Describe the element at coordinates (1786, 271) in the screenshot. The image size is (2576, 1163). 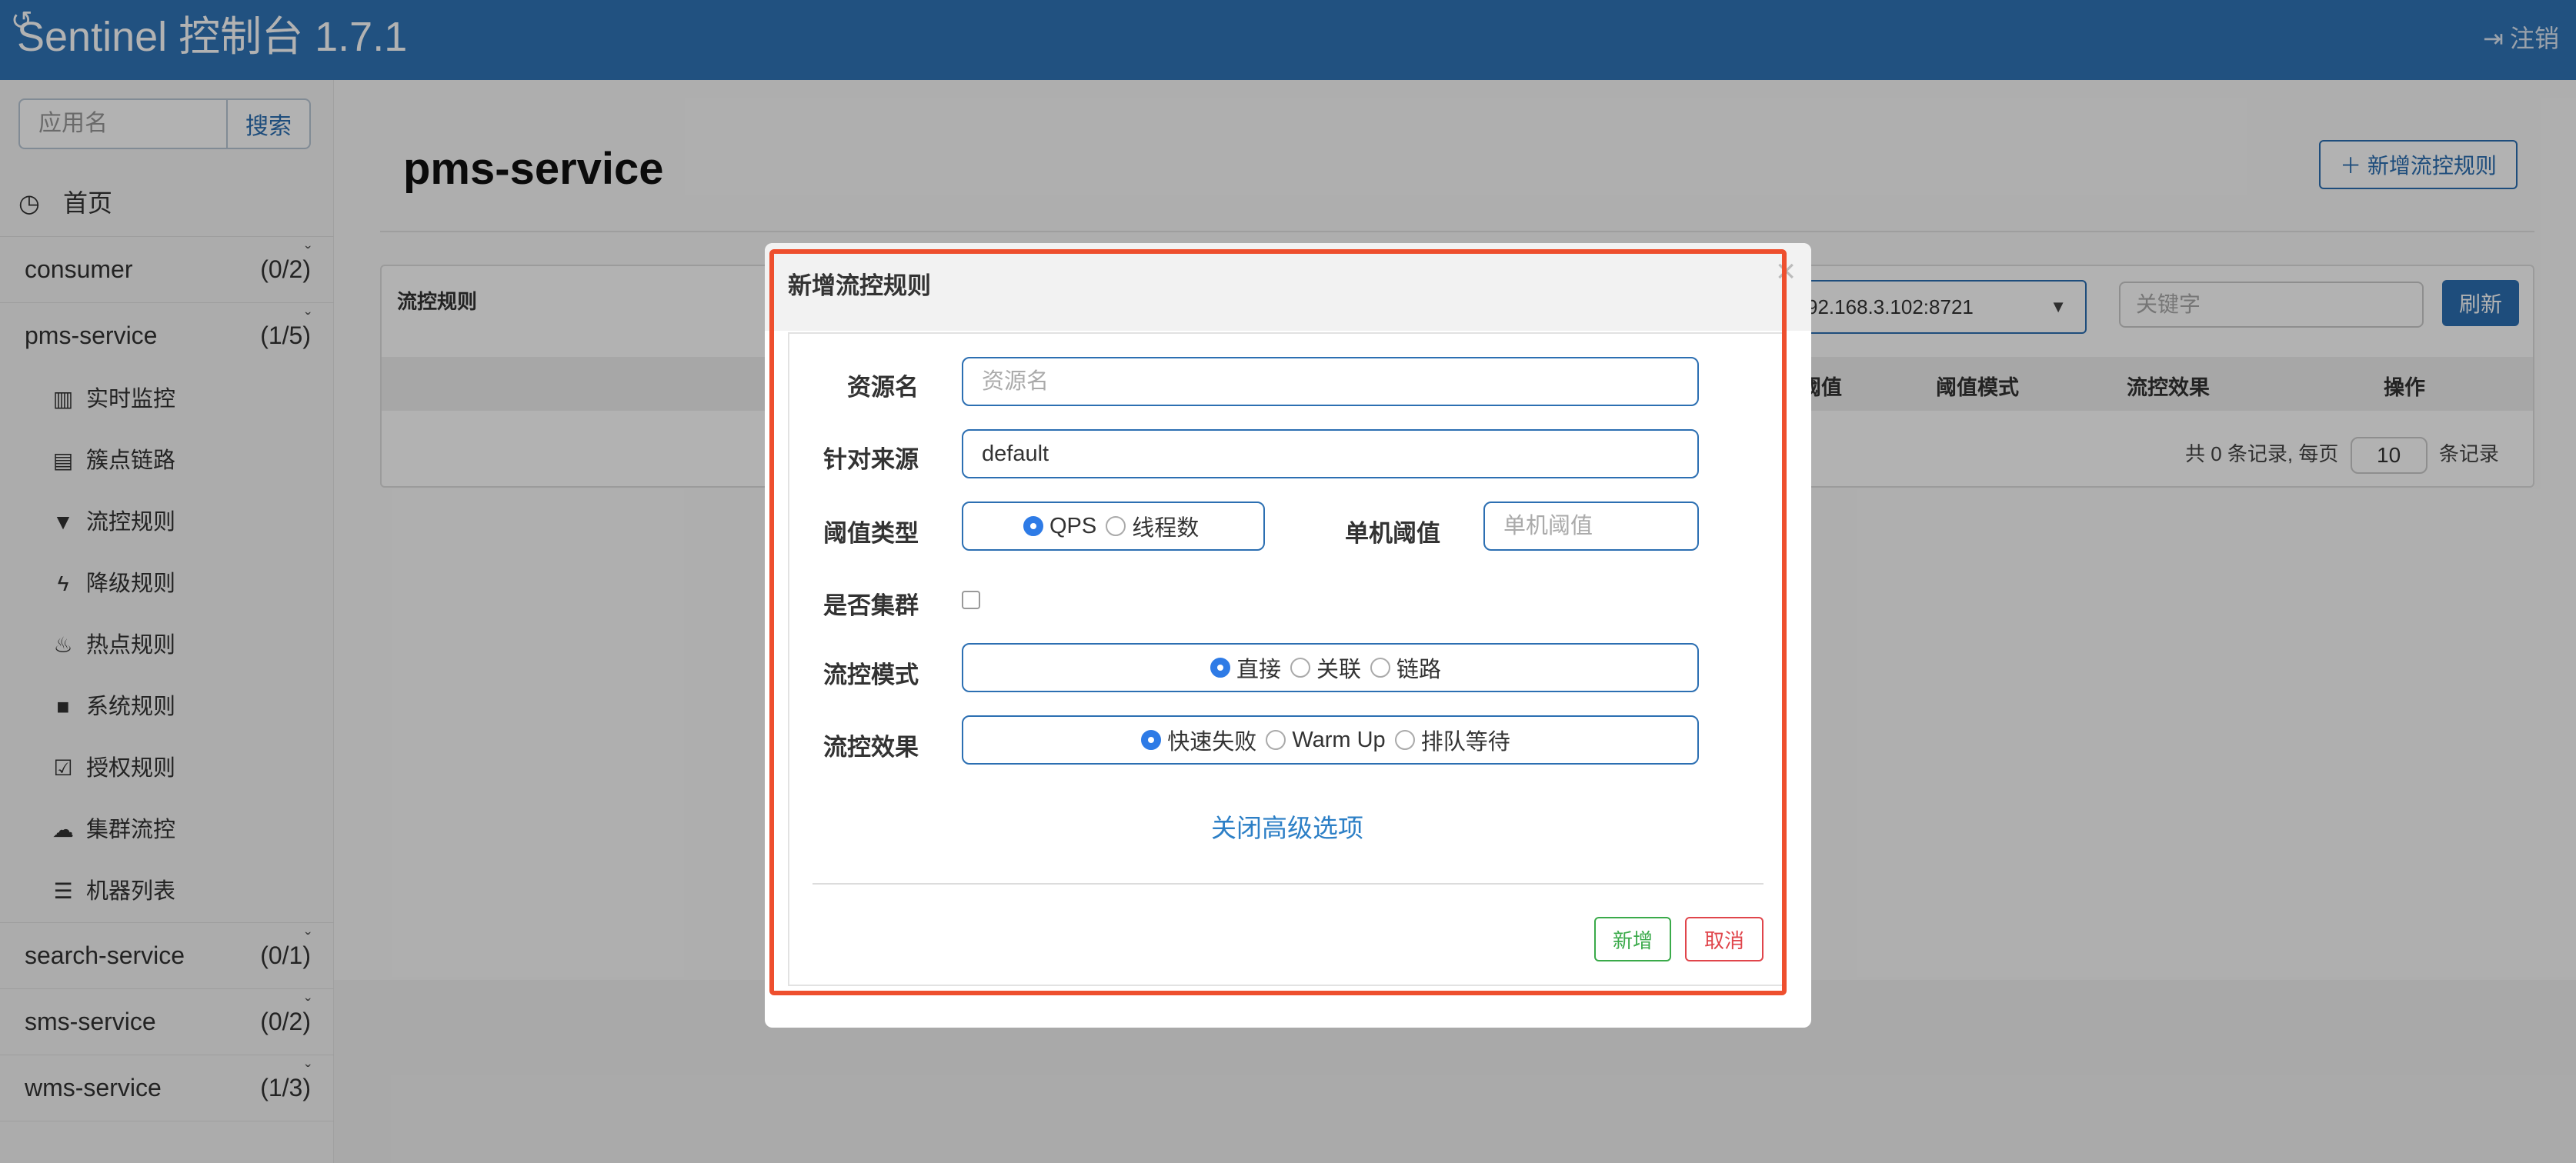
I see `close-icon: ×` at that location.